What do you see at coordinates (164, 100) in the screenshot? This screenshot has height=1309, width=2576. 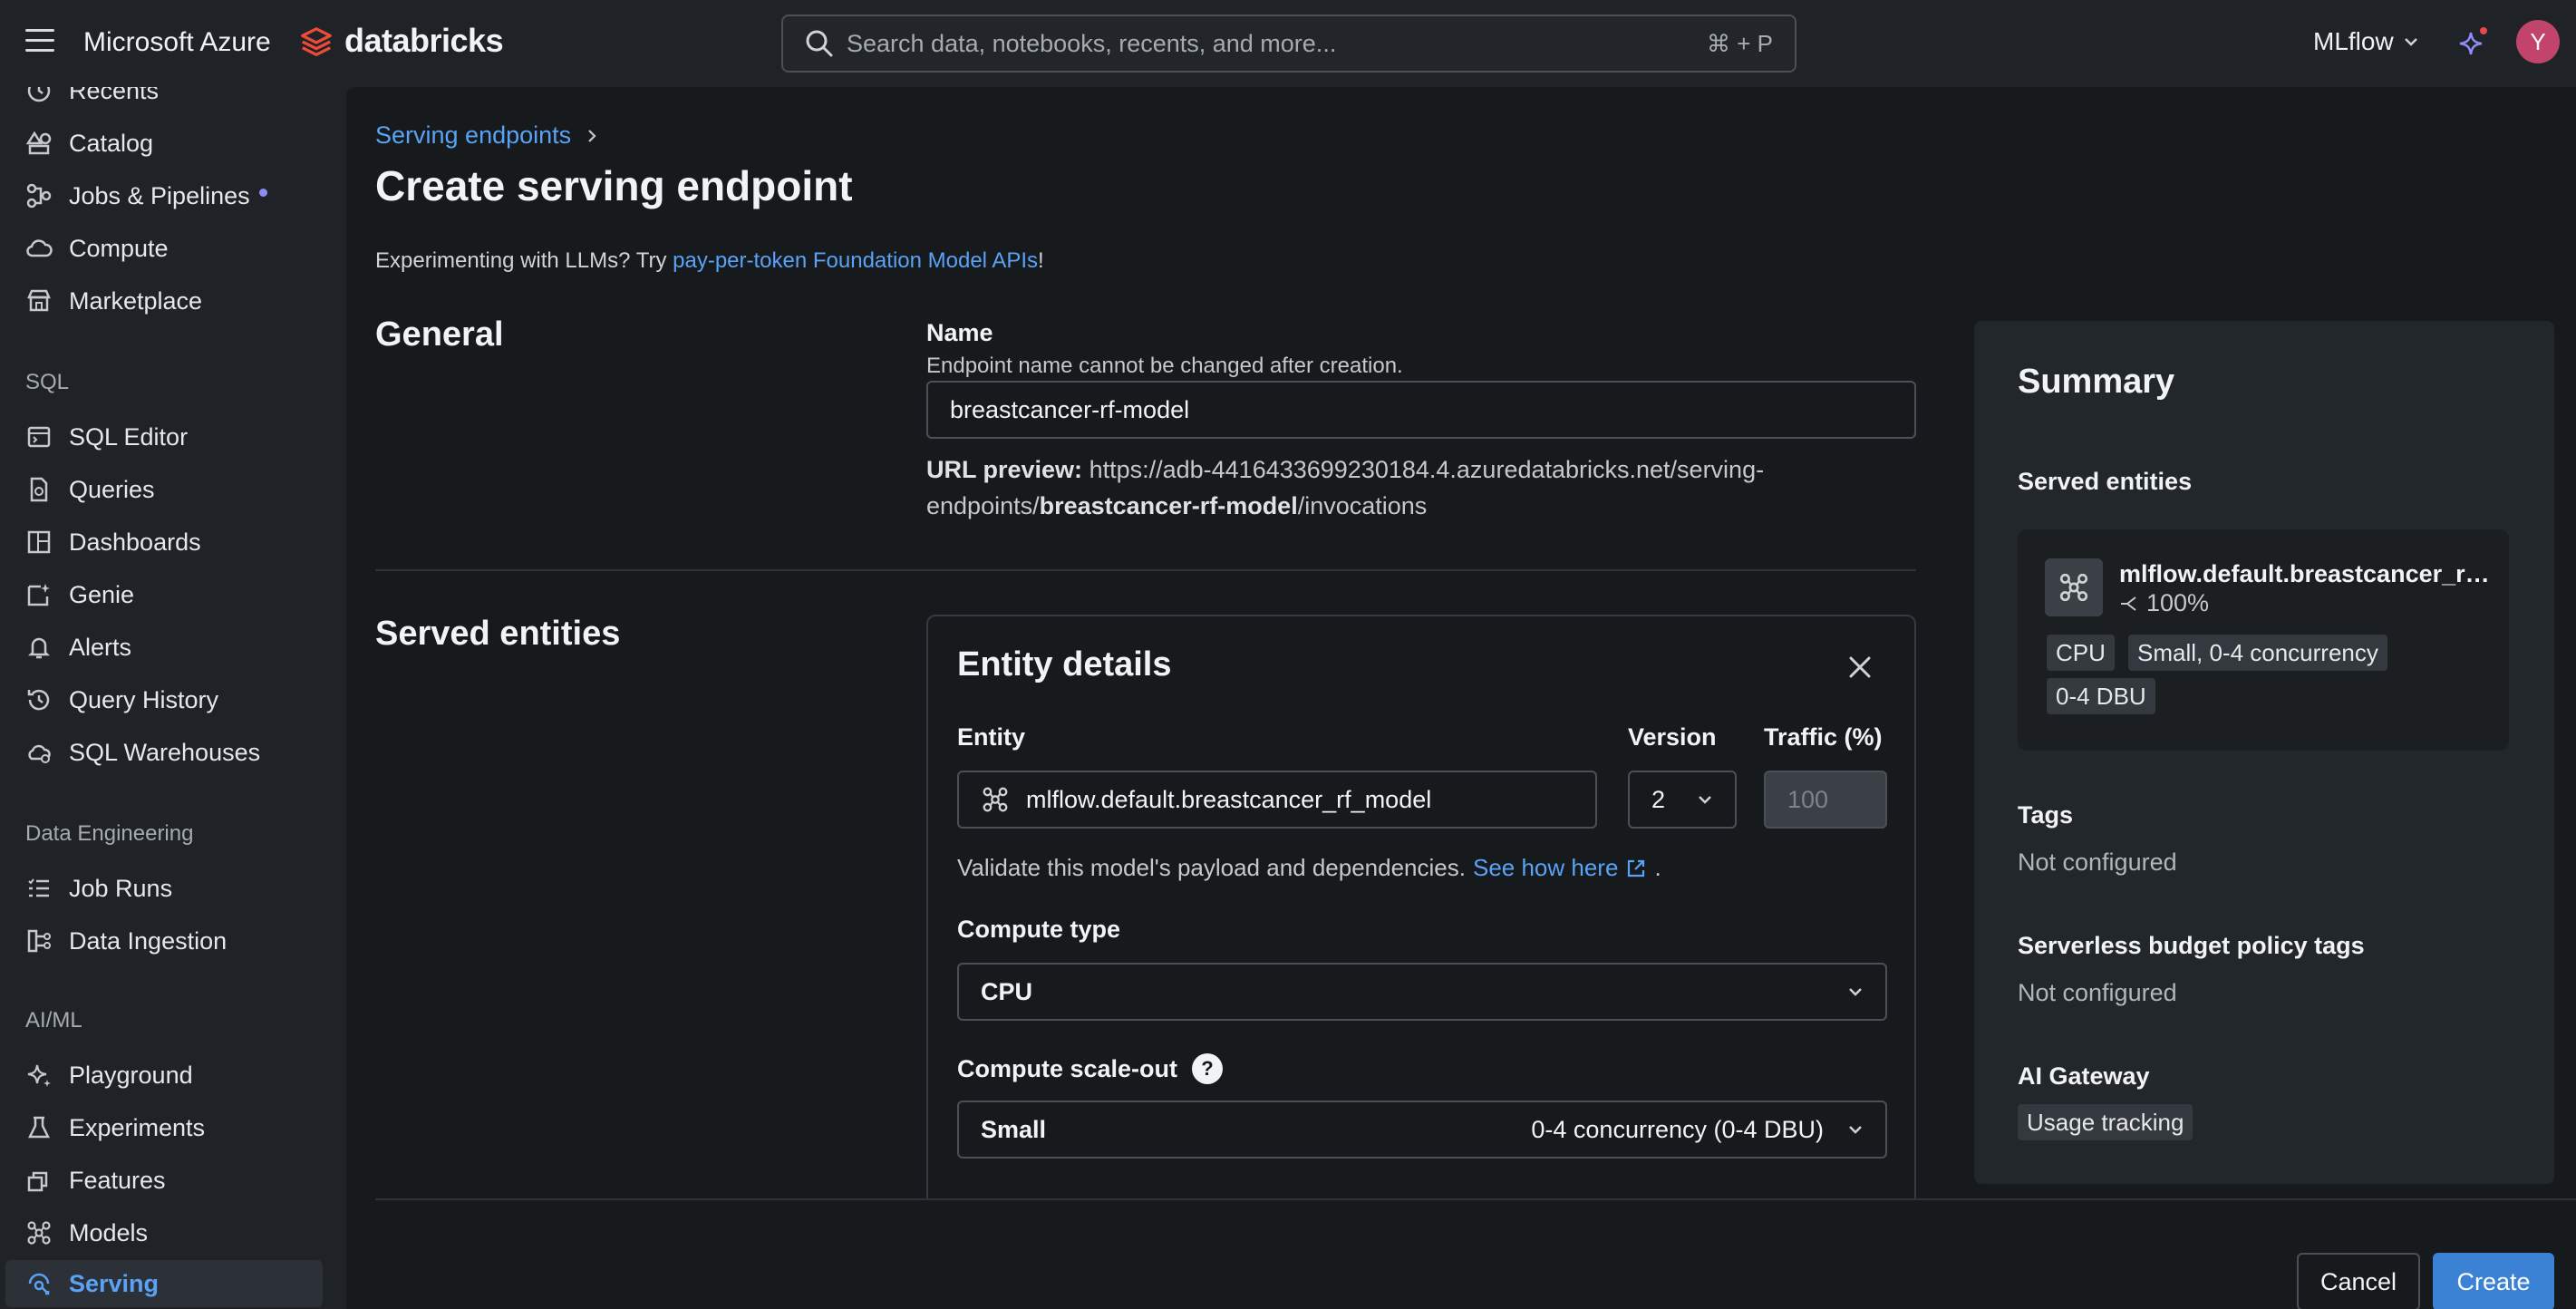 I see `sidebar-item-recents: Recents` at bounding box center [164, 100].